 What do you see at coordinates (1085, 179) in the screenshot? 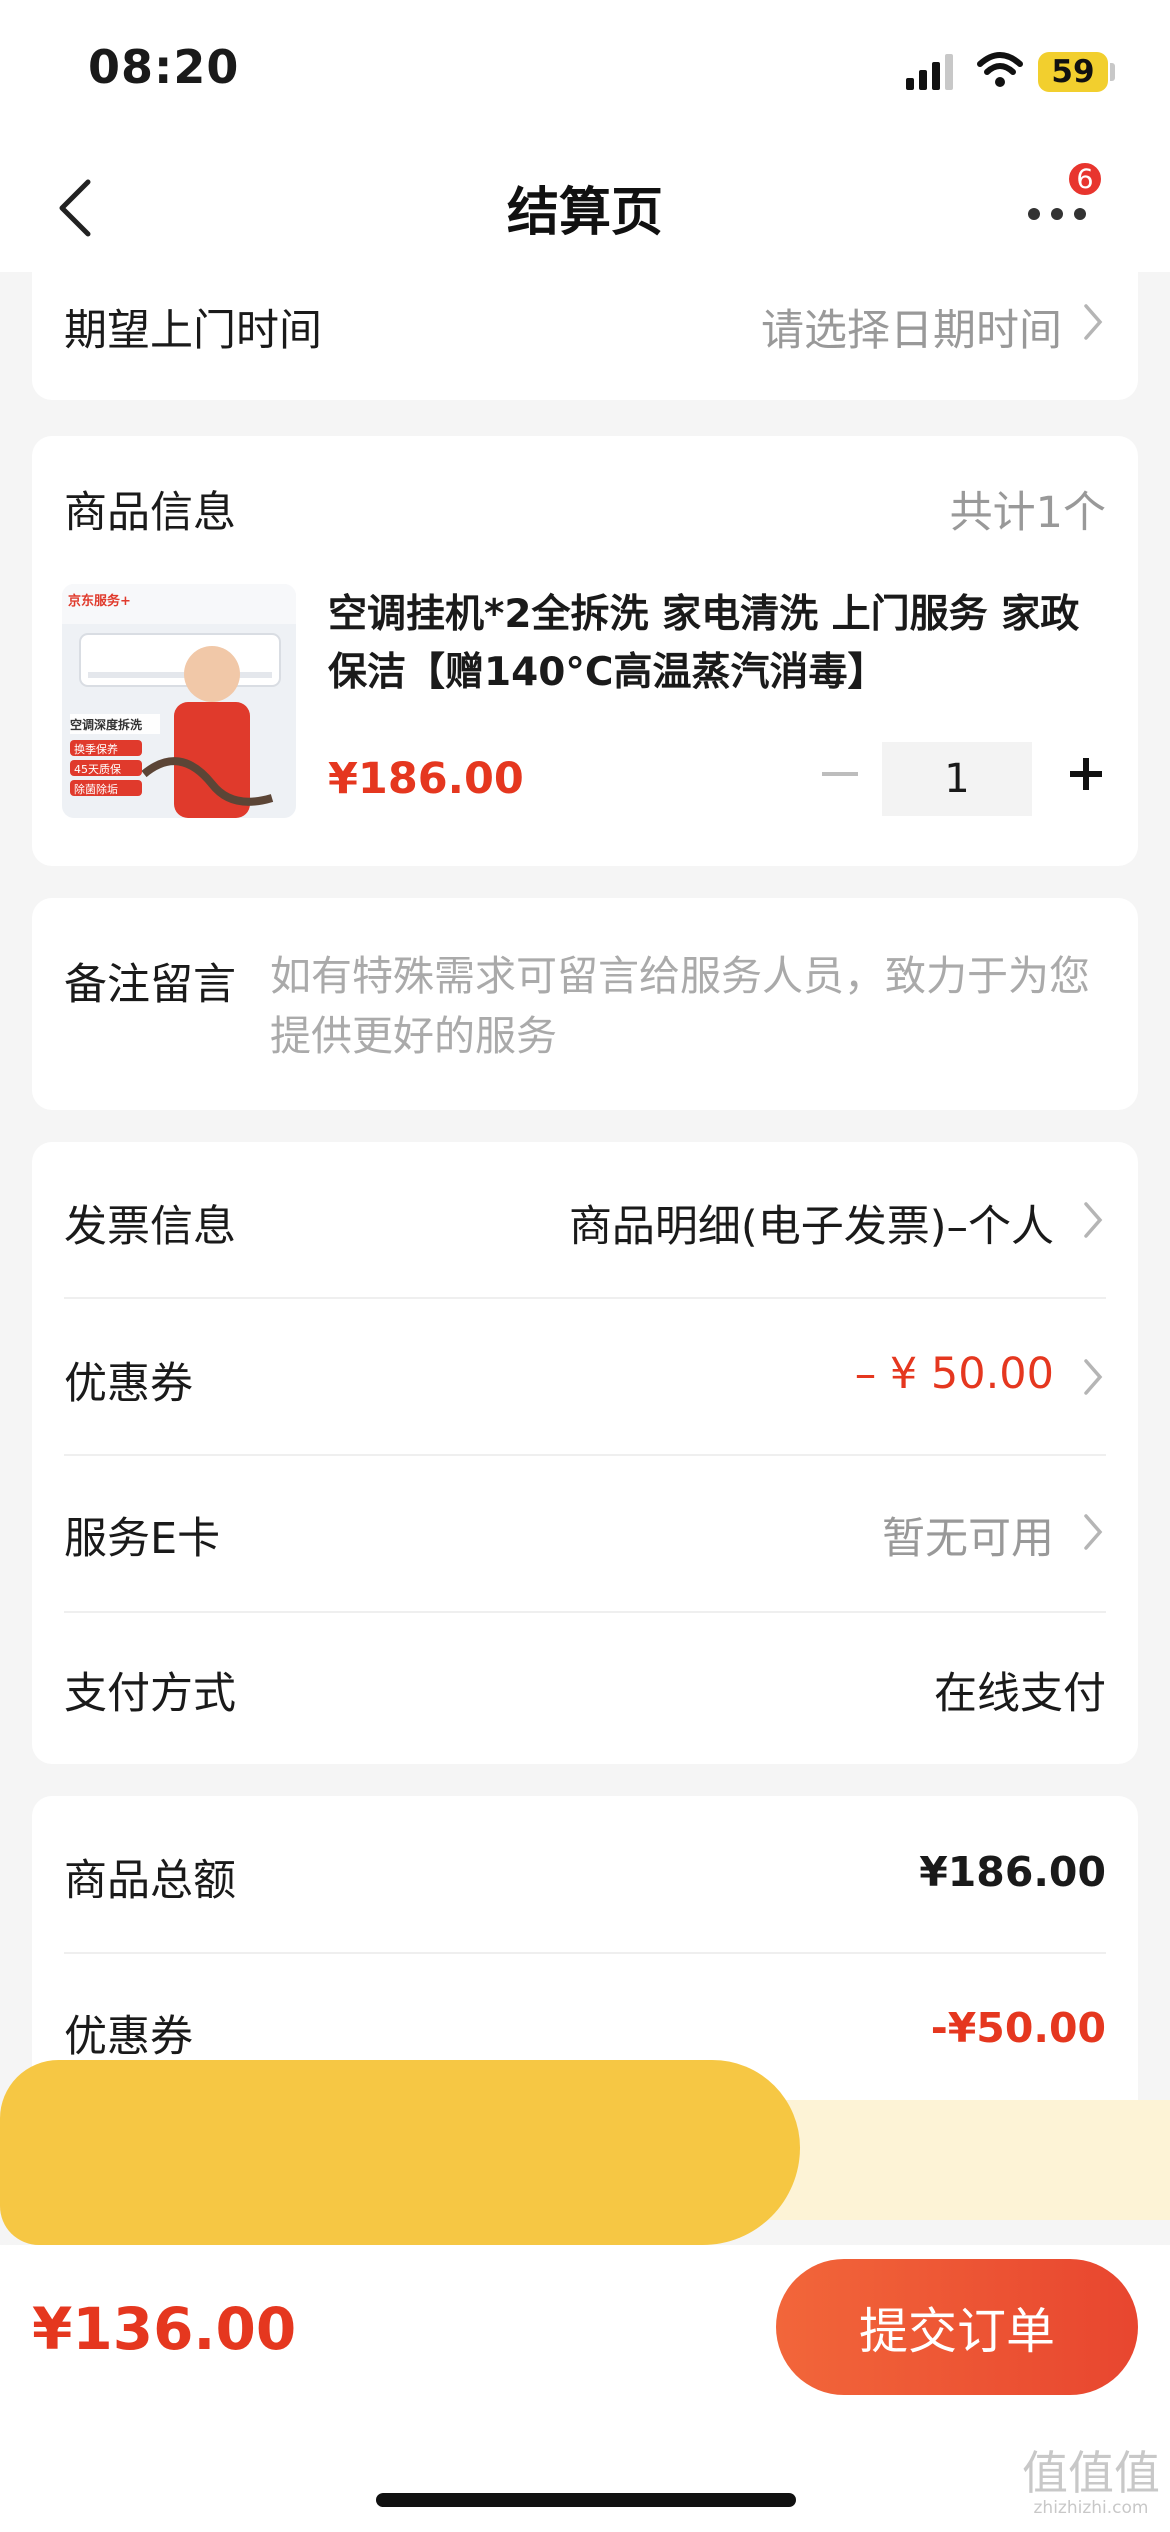
I see `notification-badge: 6` at bounding box center [1085, 179].